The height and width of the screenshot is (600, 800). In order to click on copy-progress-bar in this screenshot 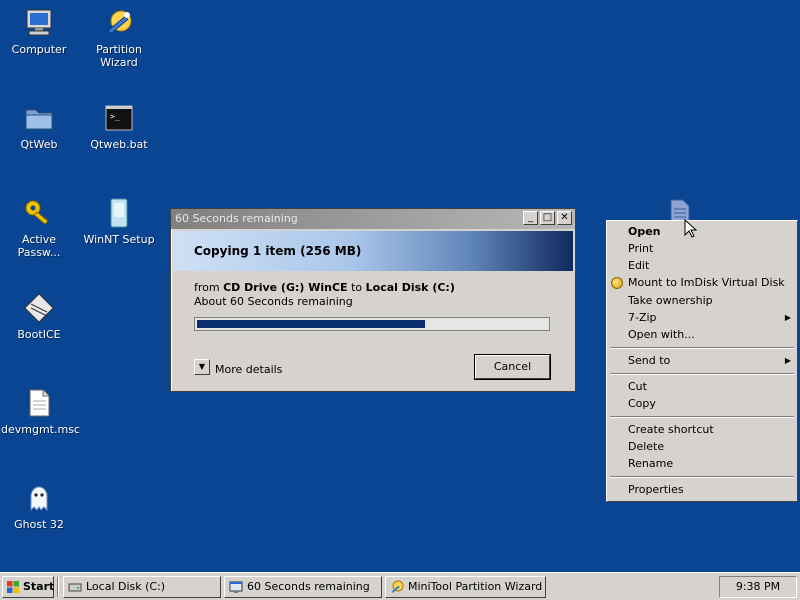, I will do `click(372, 324)`.